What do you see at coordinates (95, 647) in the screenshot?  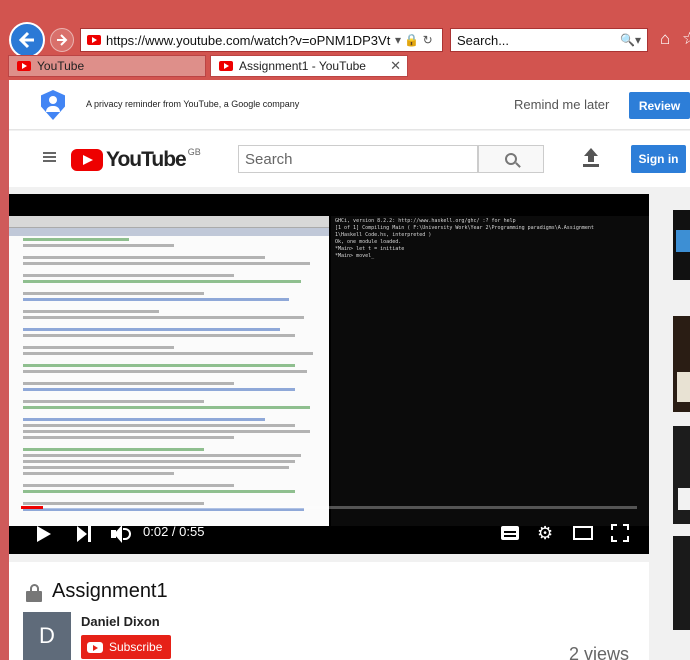 I see `youtube-play-icon` at bounding box center [95, 647].